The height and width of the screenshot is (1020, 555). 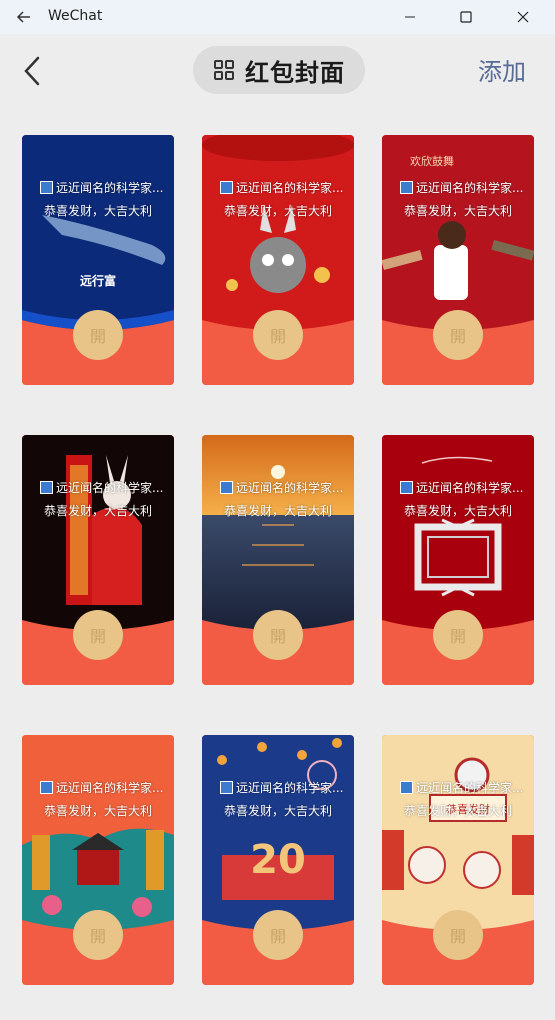 I want to click on page-title: 红包封面, so click(x=295, y=72).